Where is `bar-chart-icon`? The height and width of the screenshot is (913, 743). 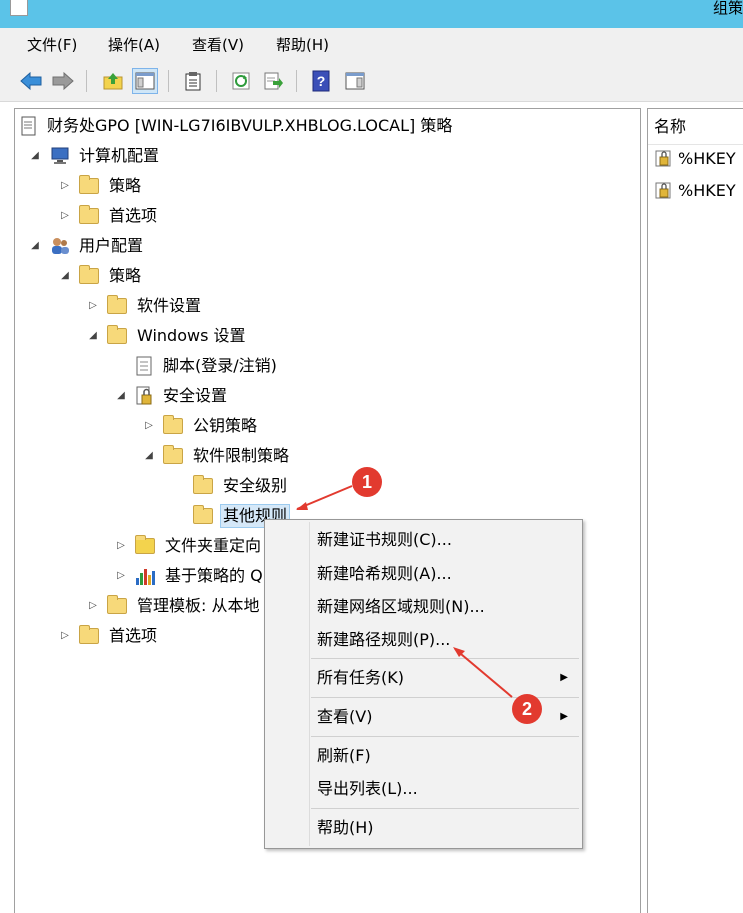 bar-chart-icon is located at coordinates (146, 576).